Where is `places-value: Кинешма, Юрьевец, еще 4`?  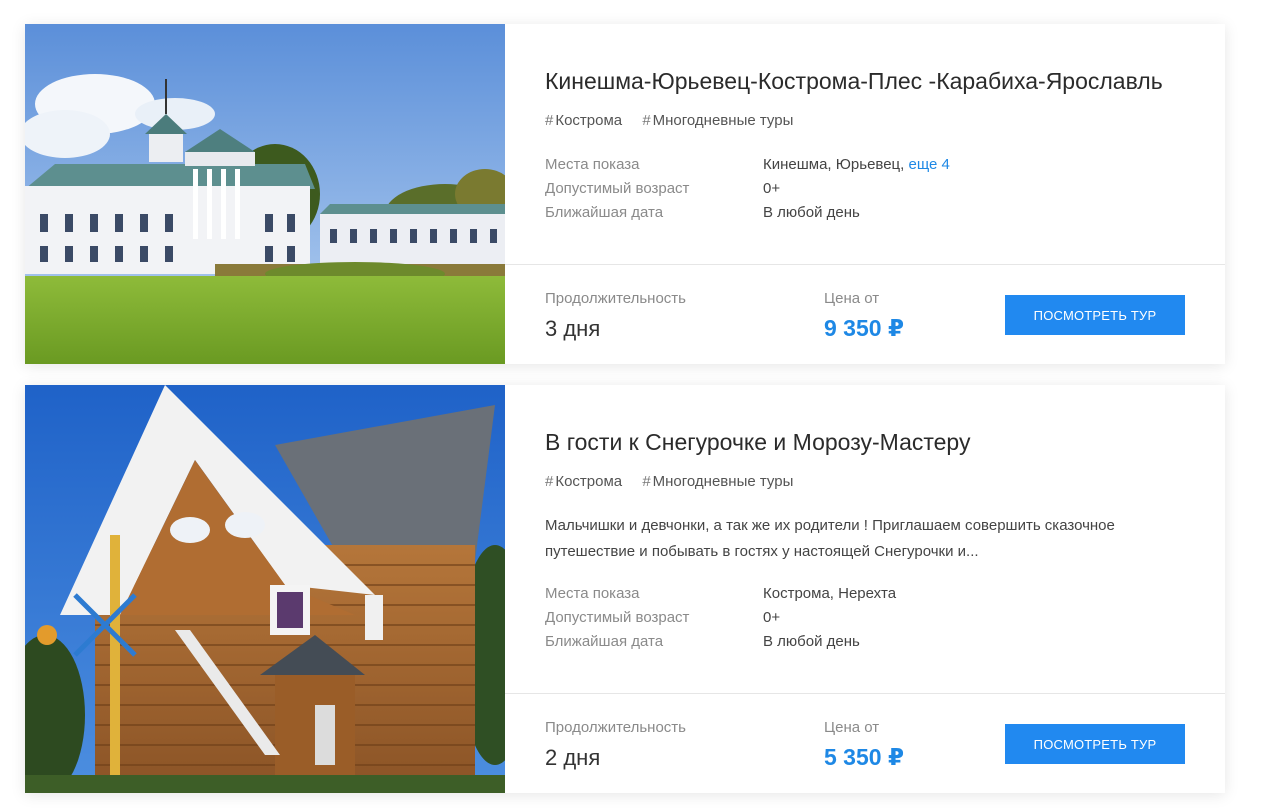 places-value: Кинешма, Юрьевец, еще 4 is located at coordinates (856, 165).